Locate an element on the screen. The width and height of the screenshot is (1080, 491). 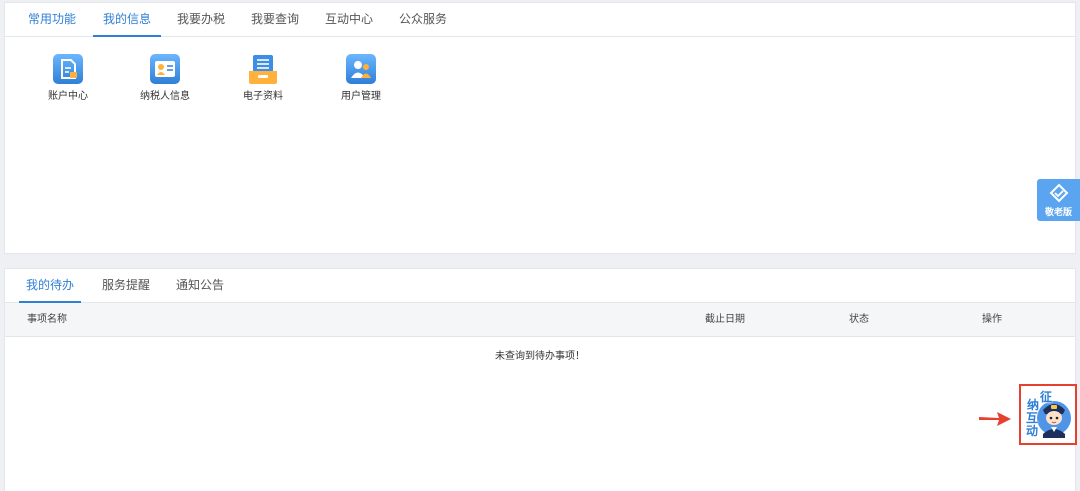
bottom-tab-bar: 我的待办 服务提醒 通知公告 is located at coordinates (540, 286).